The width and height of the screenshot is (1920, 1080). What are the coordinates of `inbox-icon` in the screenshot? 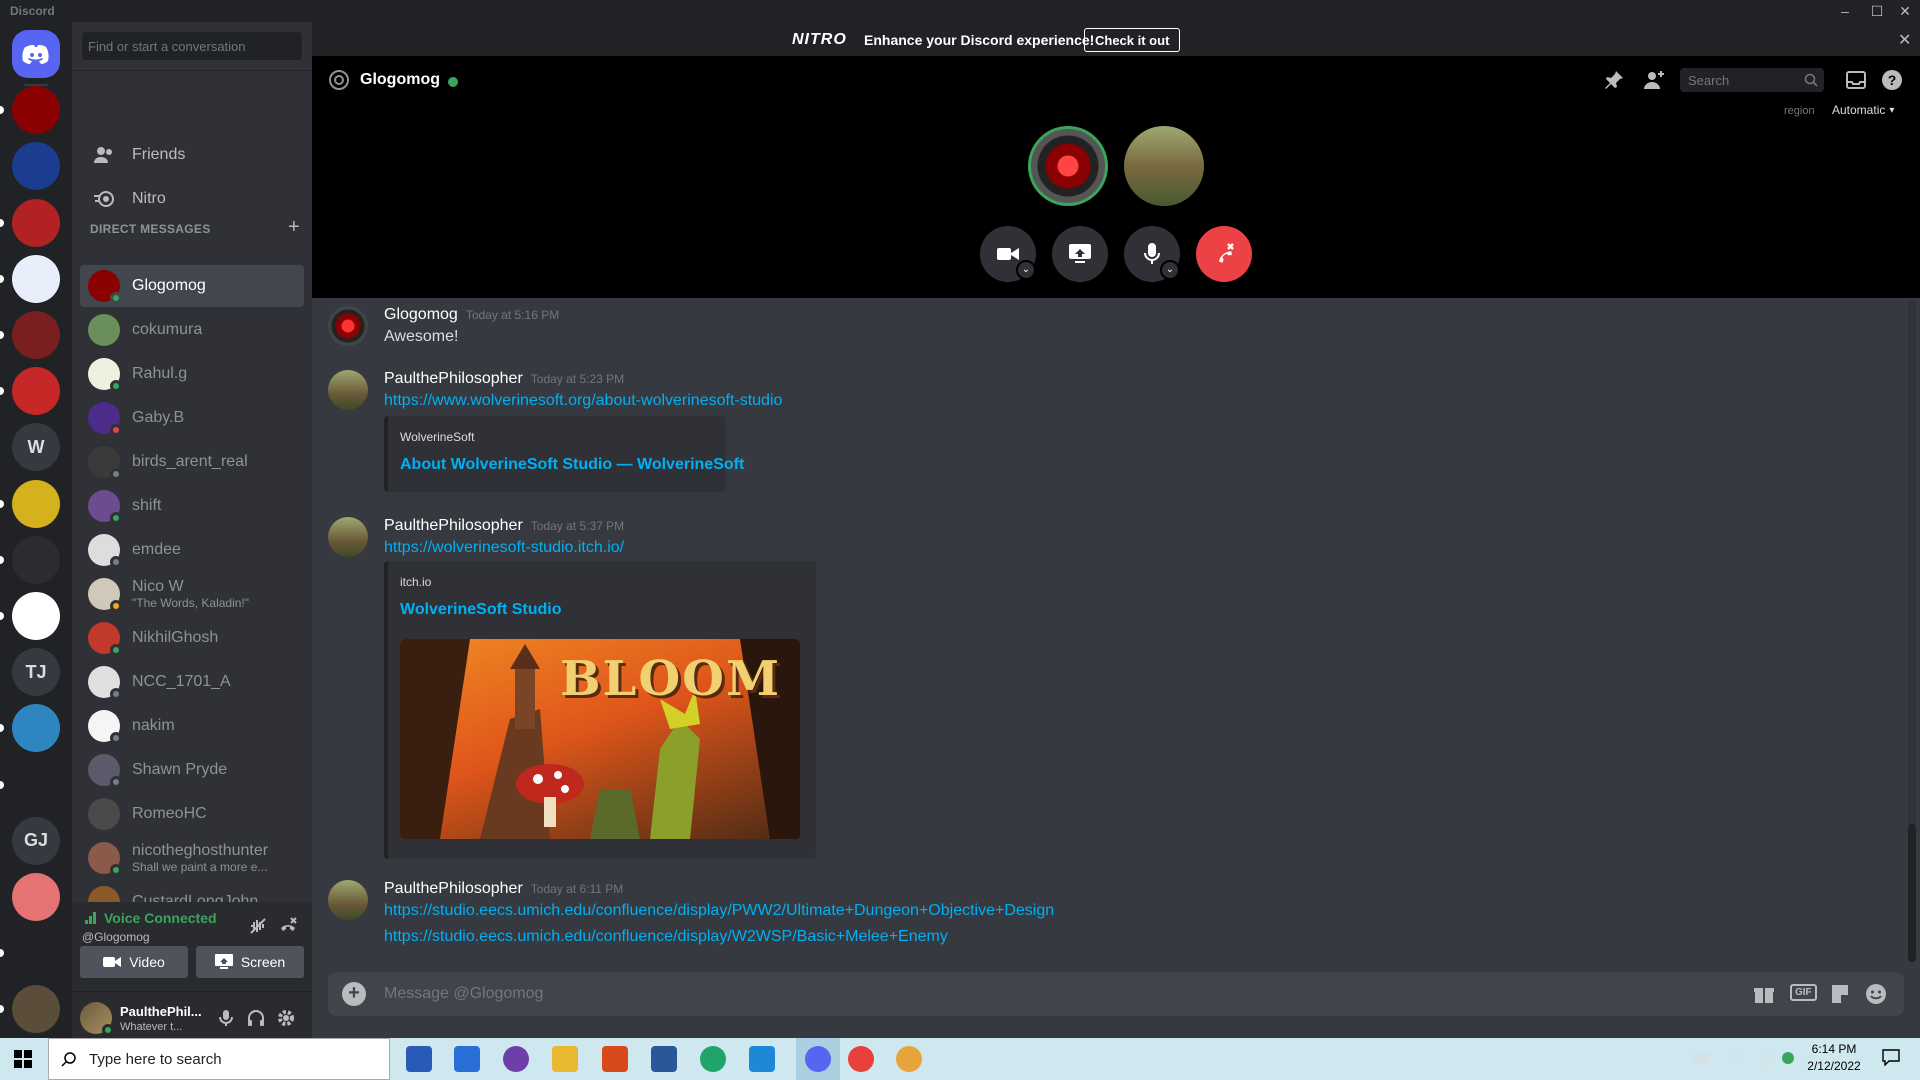 It's located at (1856, 80).